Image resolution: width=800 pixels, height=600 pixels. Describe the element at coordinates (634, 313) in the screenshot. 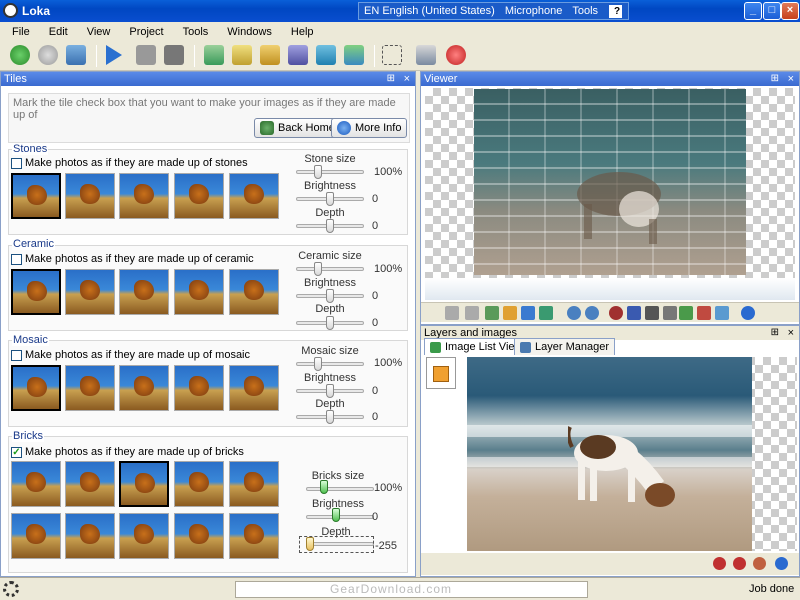

I see `fill-icon` at that location.